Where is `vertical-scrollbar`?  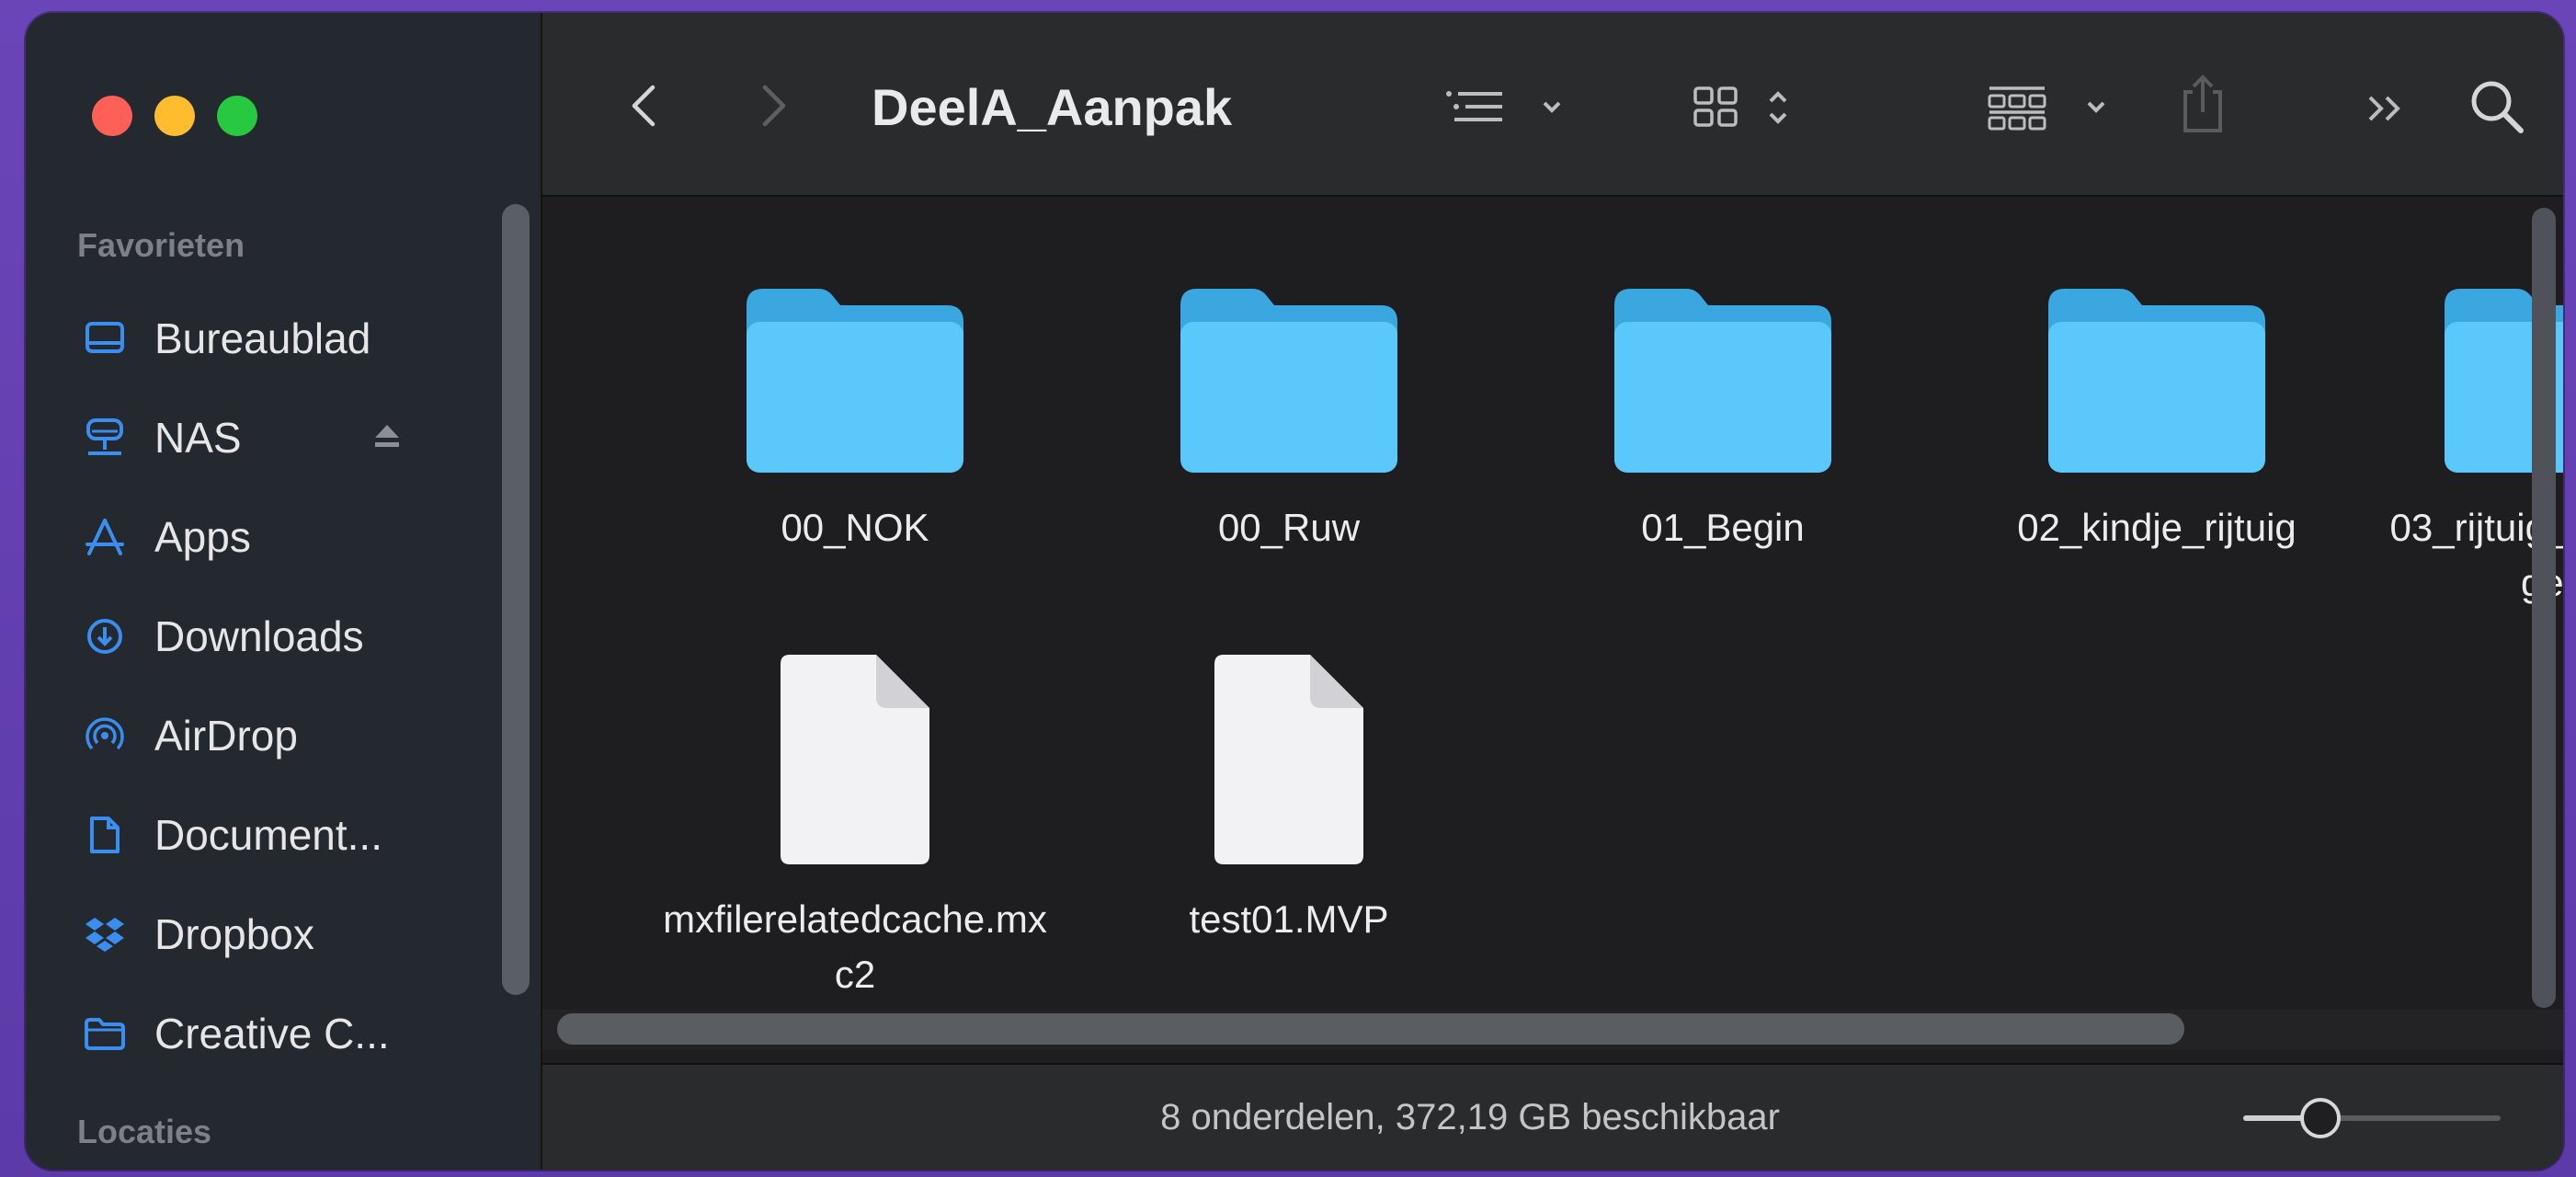 vertical-scrollbar is located at coordinates (2544, 608).